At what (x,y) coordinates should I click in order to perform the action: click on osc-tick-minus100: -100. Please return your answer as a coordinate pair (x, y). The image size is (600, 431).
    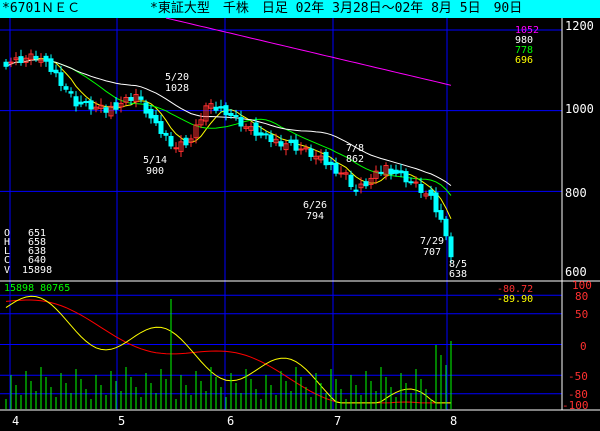
    Looking at the image, I should click on (575, 405).